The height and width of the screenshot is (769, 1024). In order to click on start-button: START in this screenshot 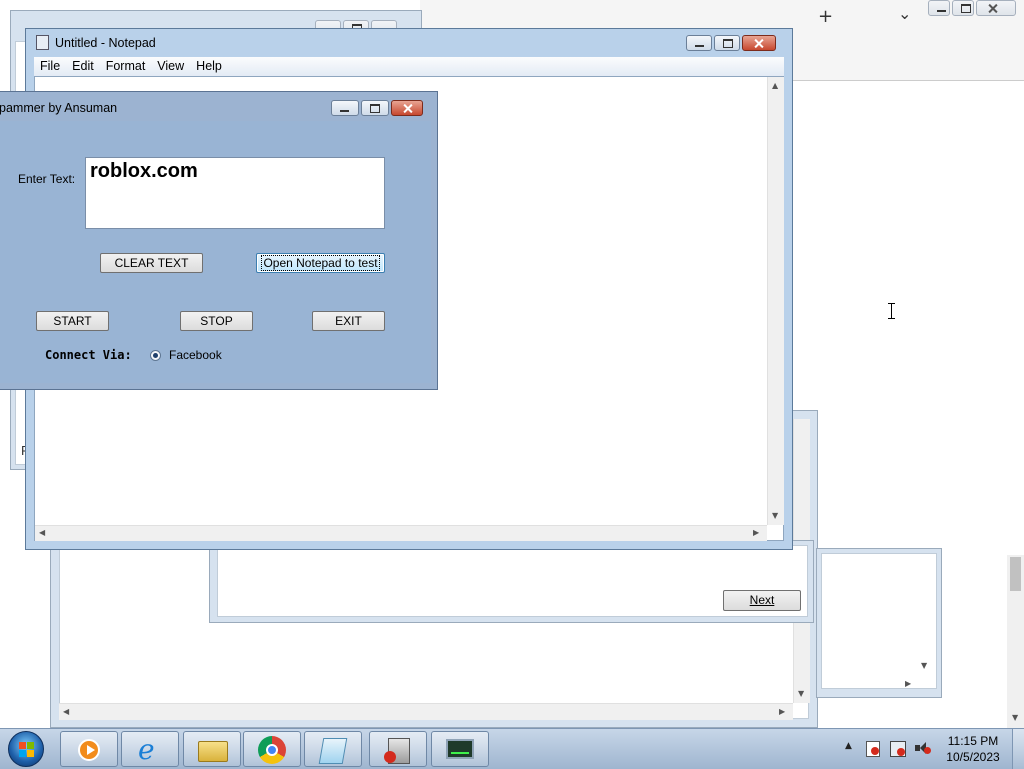, I will do `click(72, 321)`.